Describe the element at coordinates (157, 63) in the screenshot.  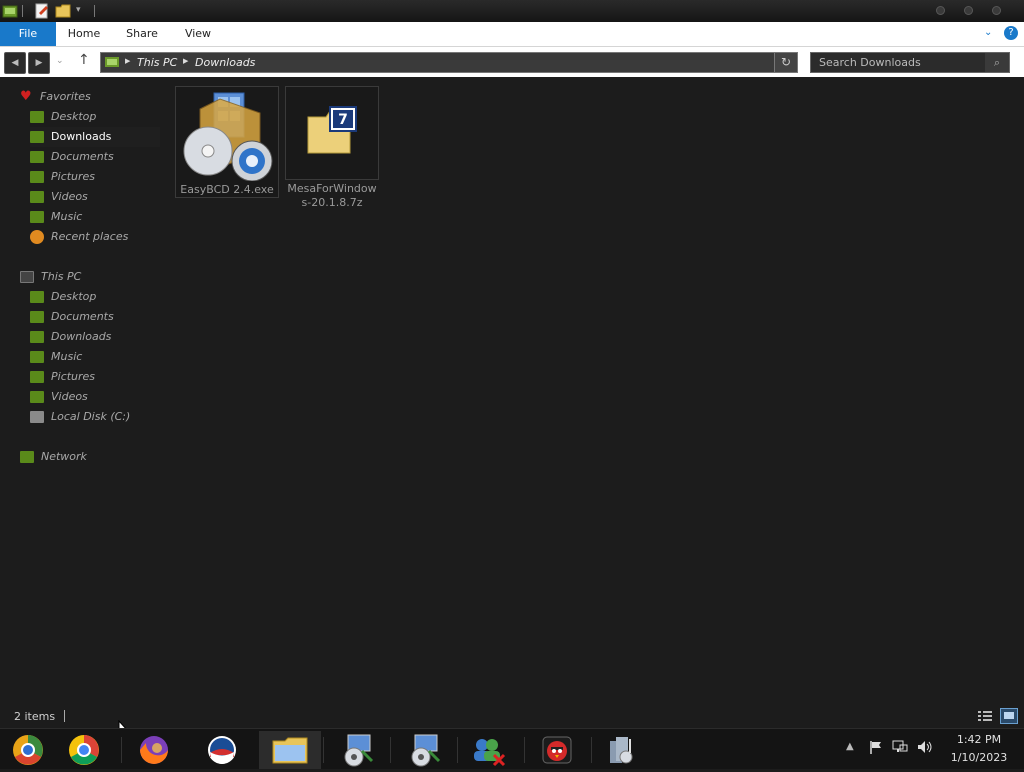
I see `breadcrumb-this-pc: This PC` at that location.